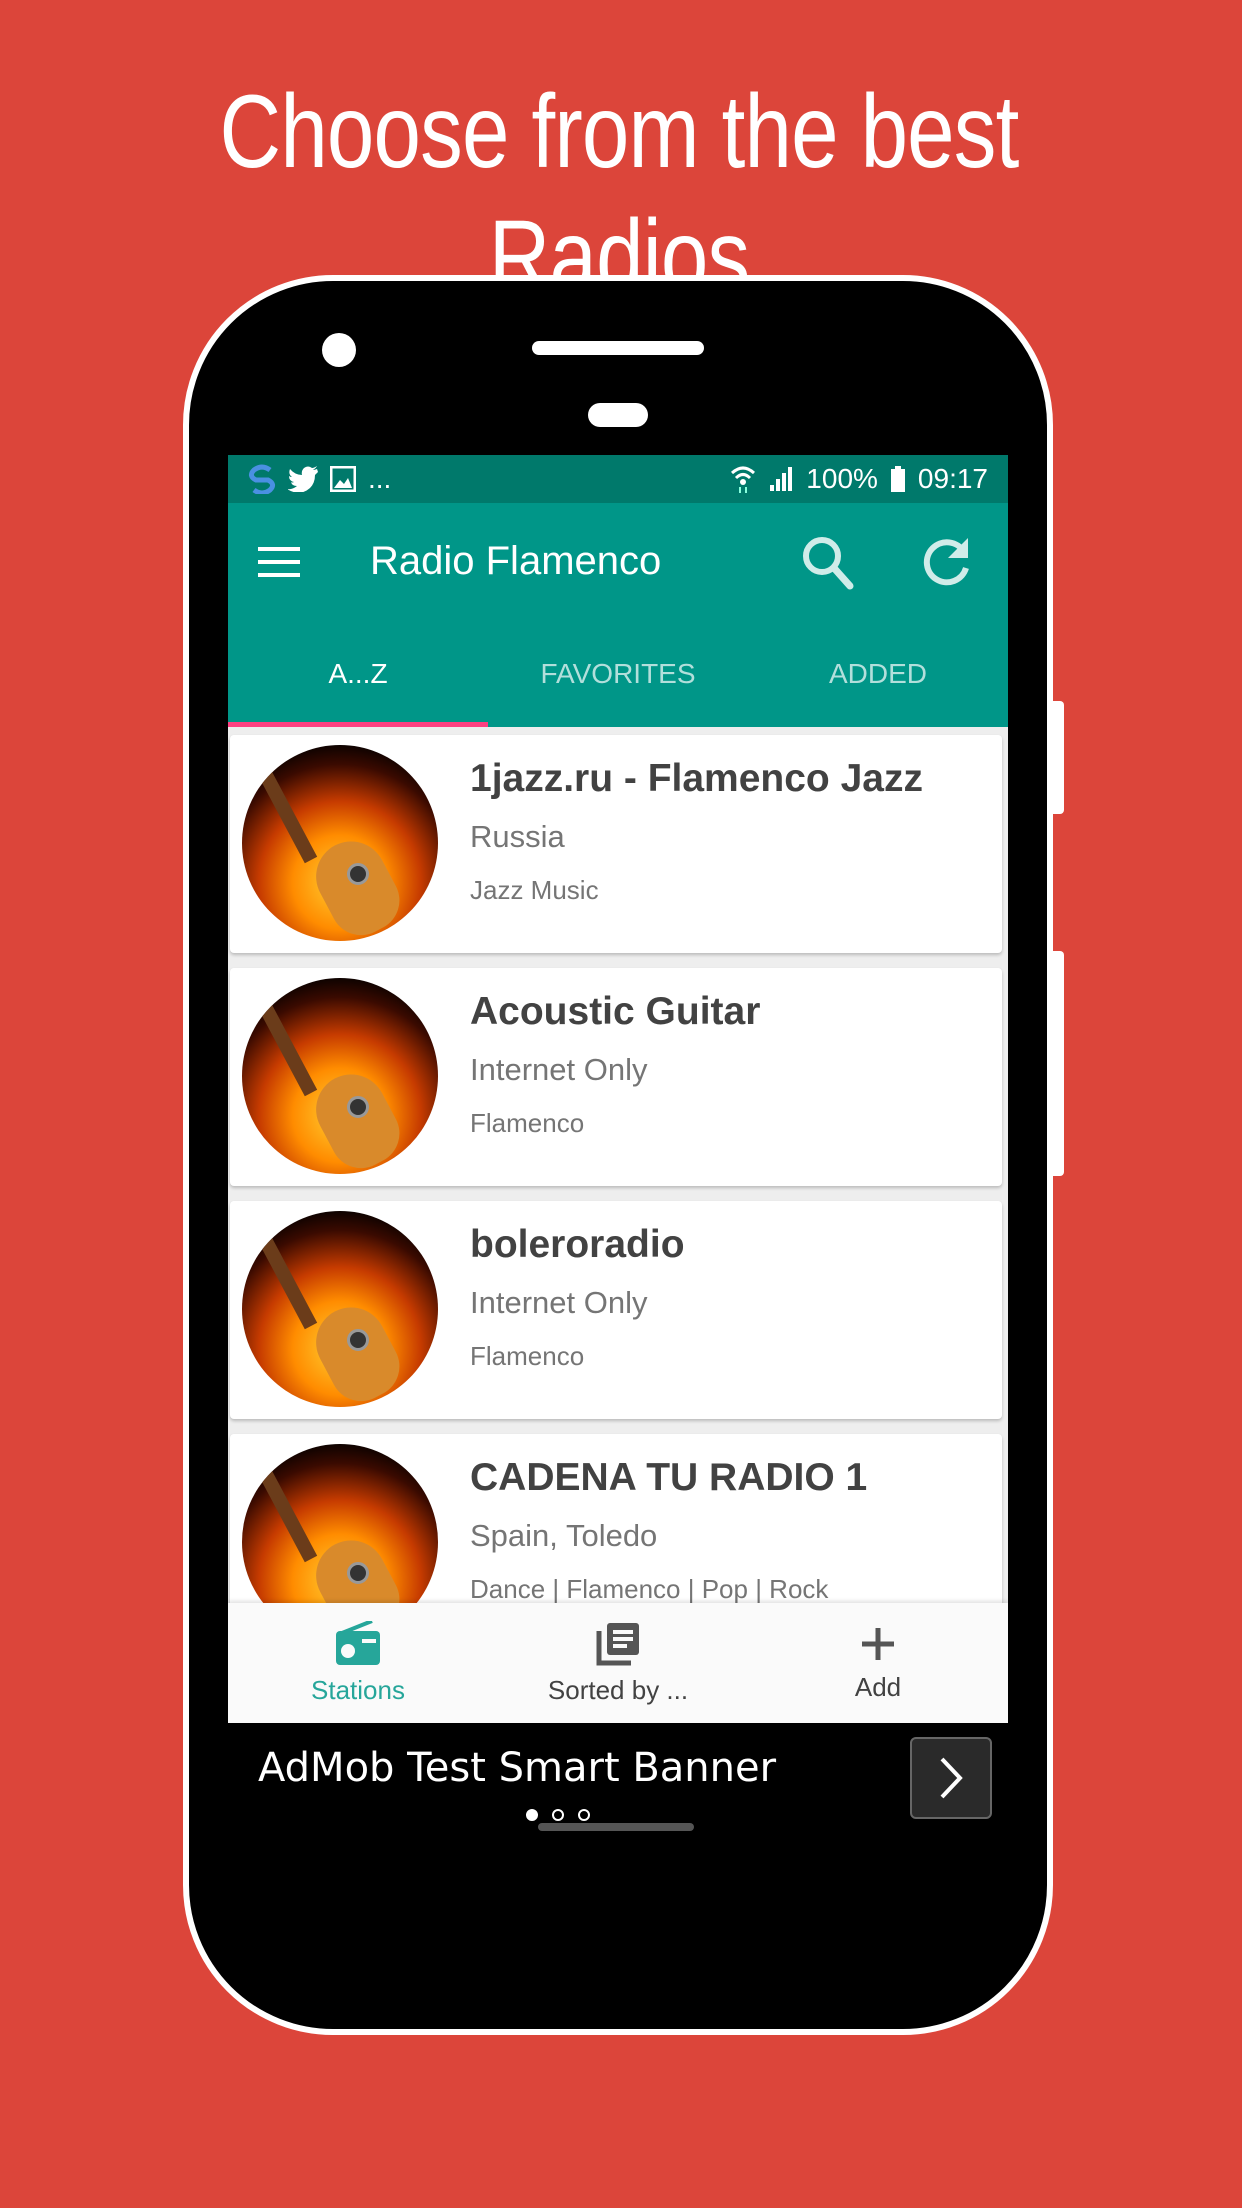  What do you see at coordinates (781, 479) in the screenshot?
I see `signal-icon` at bounding box center [781, 479].